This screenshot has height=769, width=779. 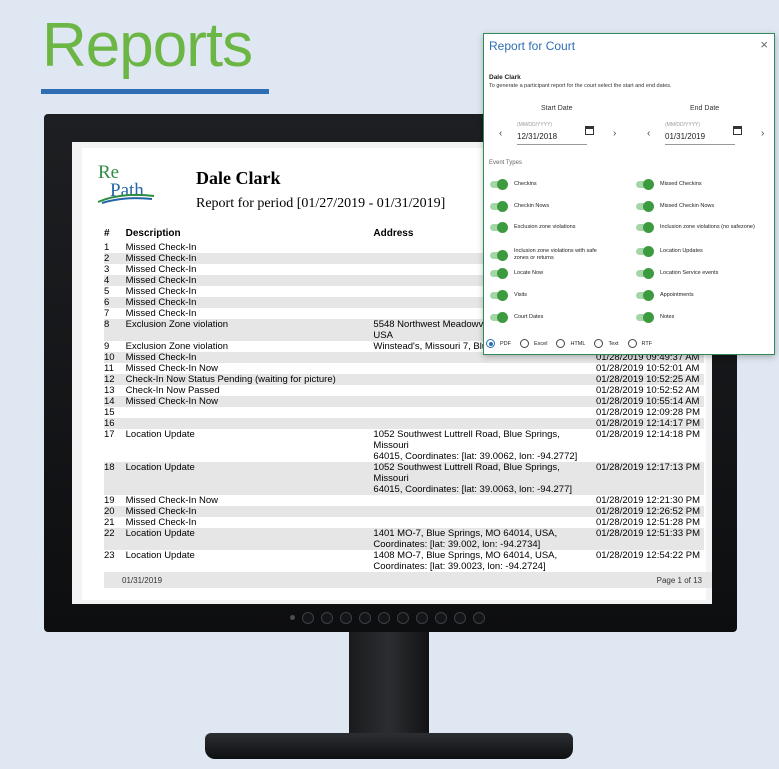 What do you see at coordinates (109, 412) in the screenshot?
I see `table-cell-num: 15` at bounding box center [109, 412].